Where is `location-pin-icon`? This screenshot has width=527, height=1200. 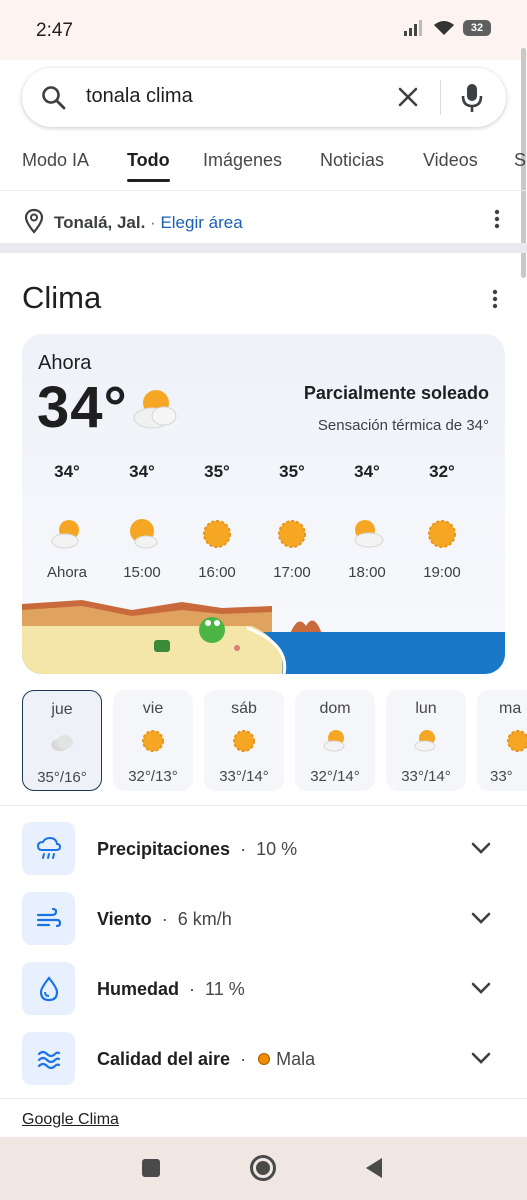 location-pin-icon is located at coordinates (34, 221).